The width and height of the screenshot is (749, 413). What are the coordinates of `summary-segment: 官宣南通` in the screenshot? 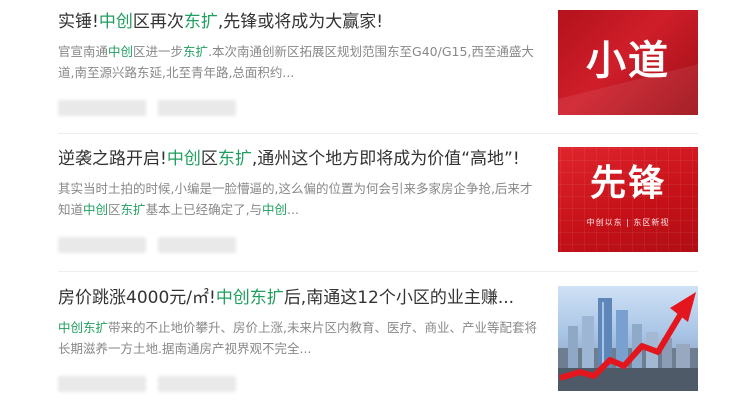 It's located at (83, 51).